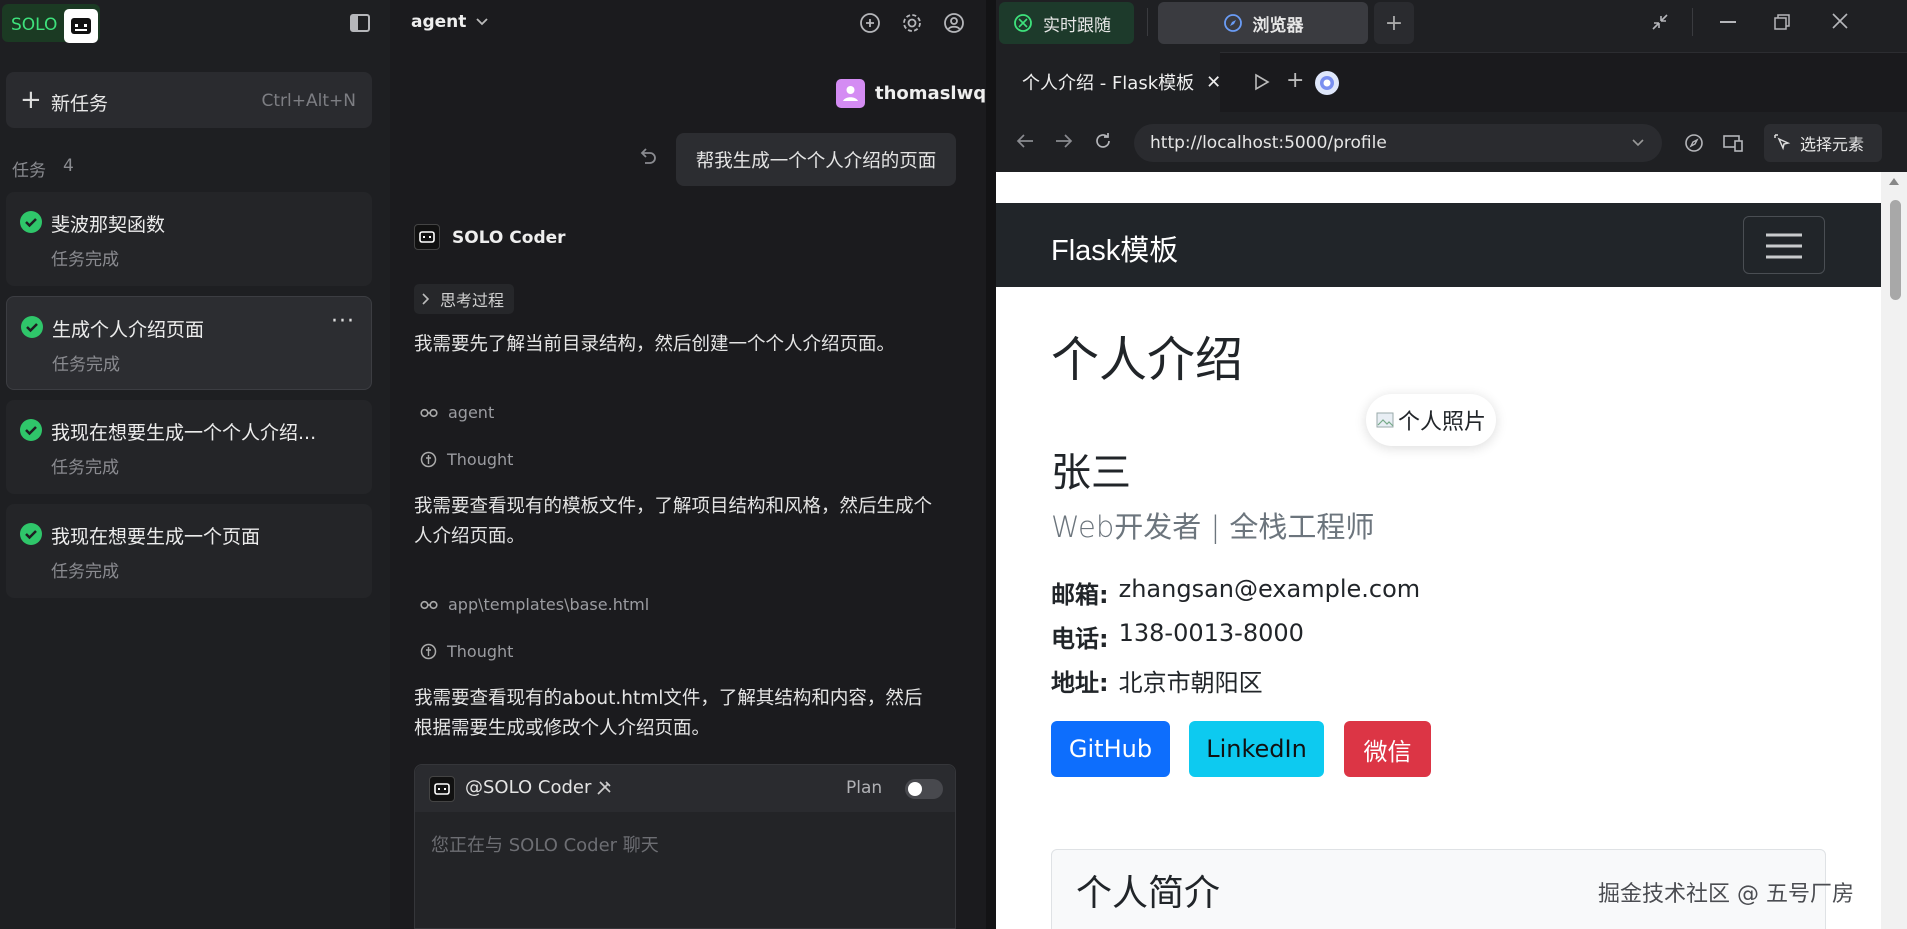 This screenshot has width=1907, height=929. I want to click on glasses-icon, so click(429, 412).